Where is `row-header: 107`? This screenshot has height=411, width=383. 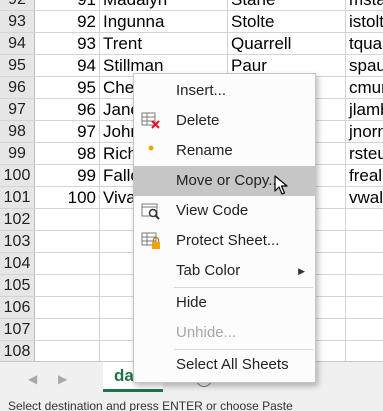 row-header: 107 is located at coordinates (17, 329).